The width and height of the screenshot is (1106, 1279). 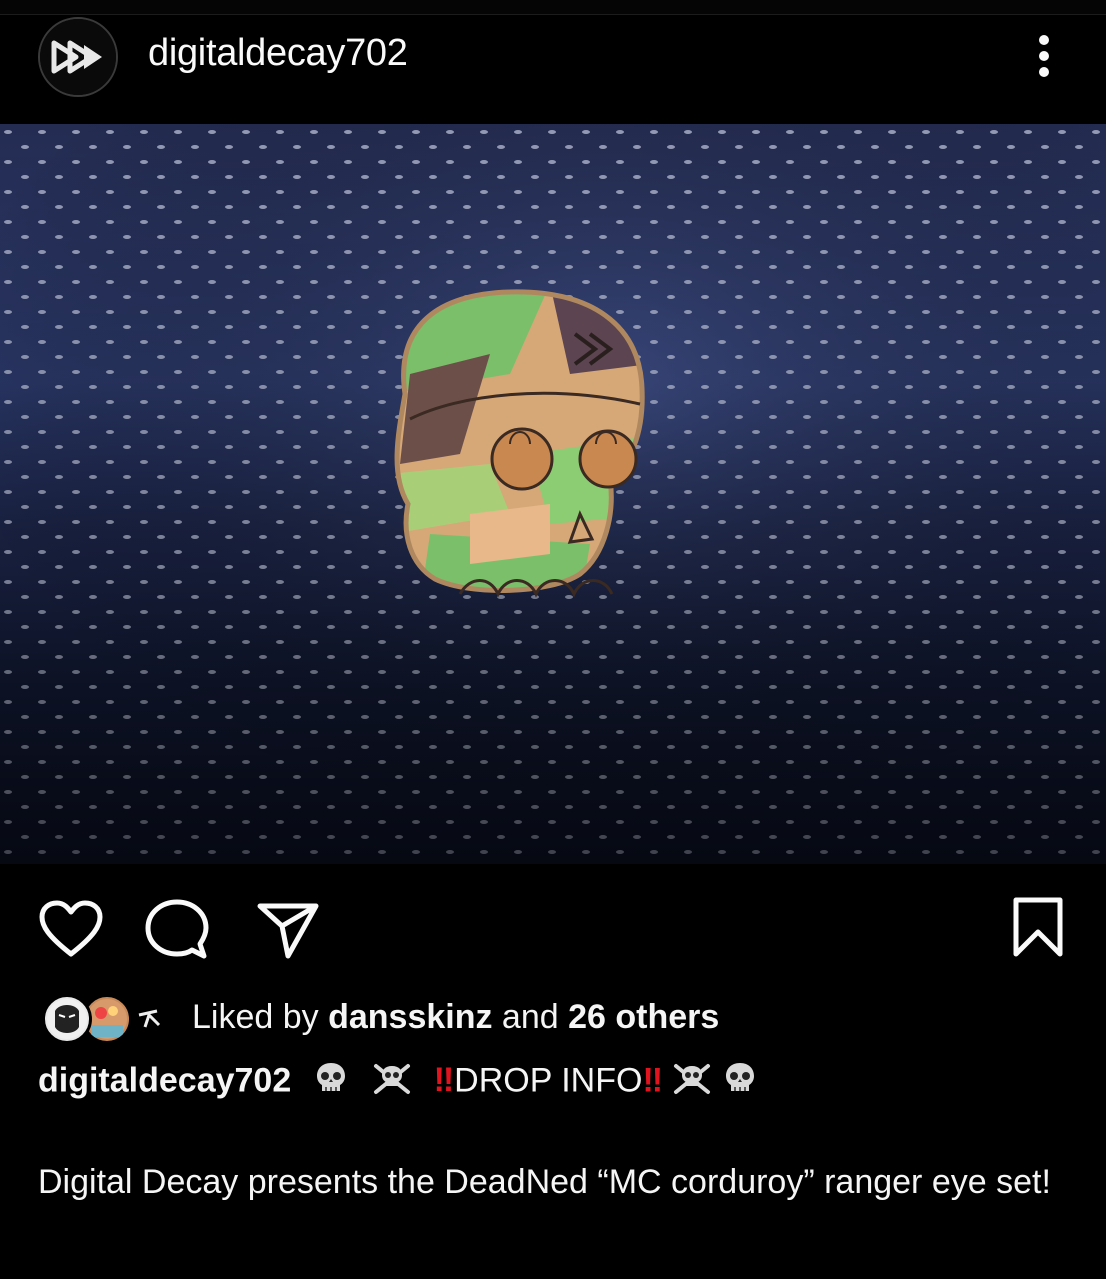 I want to click on heart-icon, so click(x=71, y=928).